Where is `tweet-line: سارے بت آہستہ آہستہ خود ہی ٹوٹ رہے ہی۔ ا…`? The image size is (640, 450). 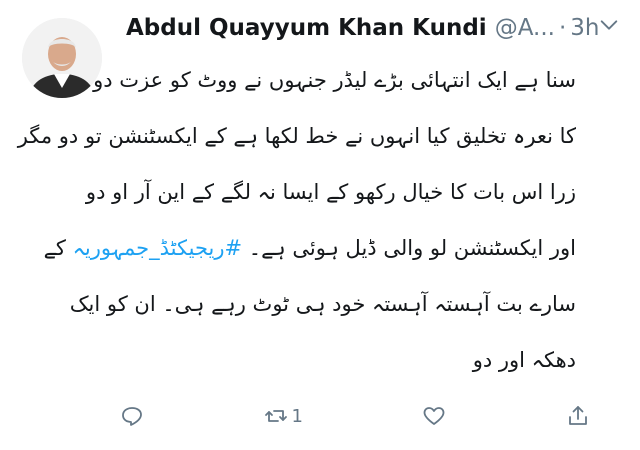 tweet-line: سارے بت آہستہ آہستہ خود ہی ٹوٹ رہے ہی۔ ا… is located at coordinates (322, 304).